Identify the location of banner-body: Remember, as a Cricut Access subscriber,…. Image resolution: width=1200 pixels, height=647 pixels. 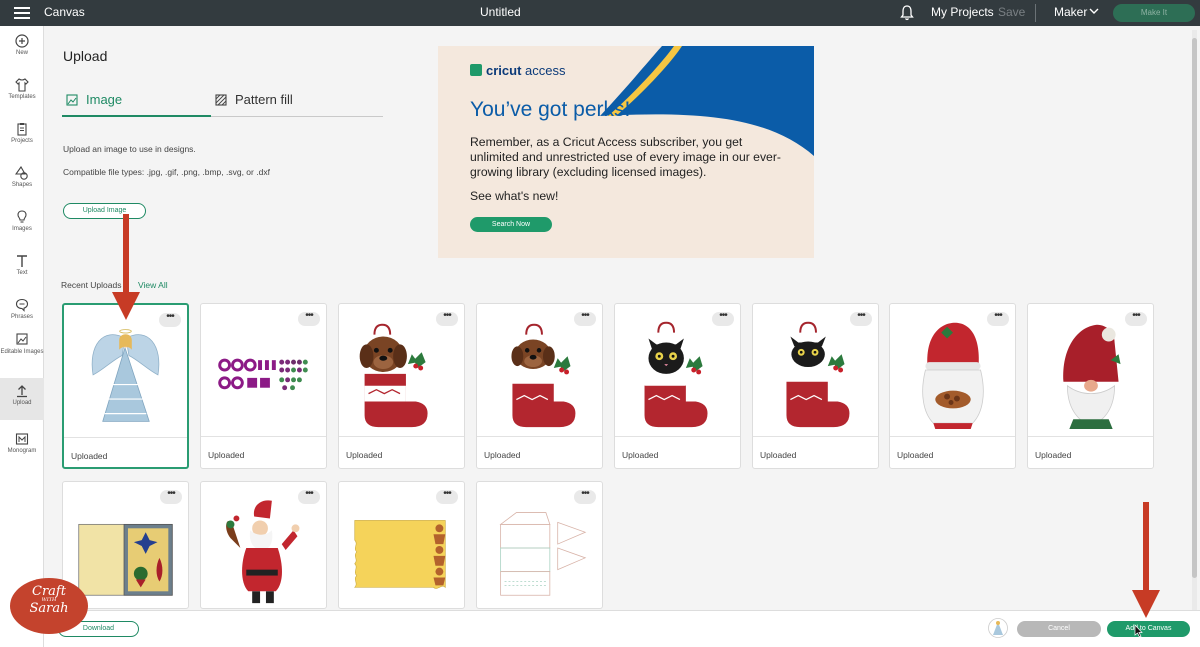
(625, 157).